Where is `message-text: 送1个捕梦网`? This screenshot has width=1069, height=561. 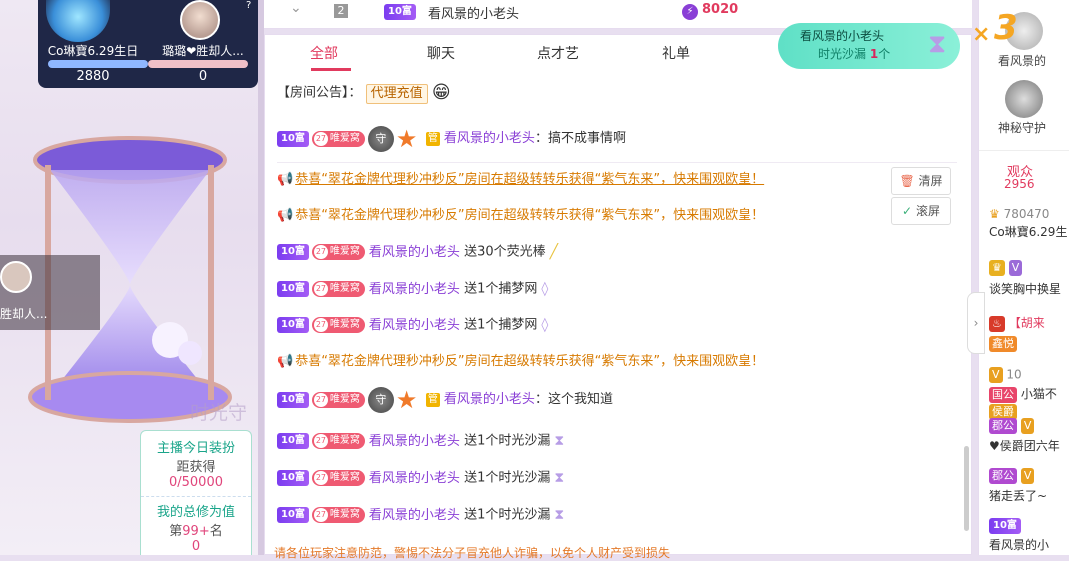 message-text: 送1个捕梦网 is located at coordinates (501, 325).